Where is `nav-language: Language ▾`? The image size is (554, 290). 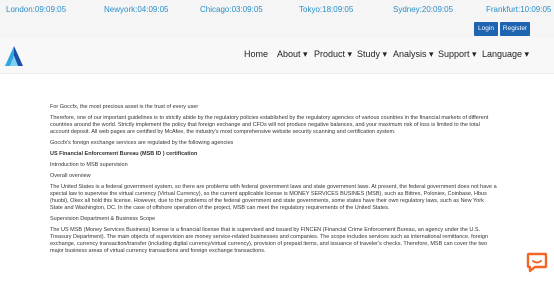 nav-language: Language ▾ is located at coordinates (505, 54).